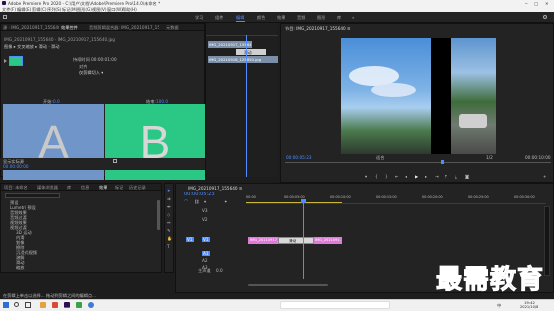 This screenshot has width=554, height=311. What do you see at coordinates (129, 9) in the screenshot?
I see `menu-help: 帮助(H)` at bounding box center [129, 9].